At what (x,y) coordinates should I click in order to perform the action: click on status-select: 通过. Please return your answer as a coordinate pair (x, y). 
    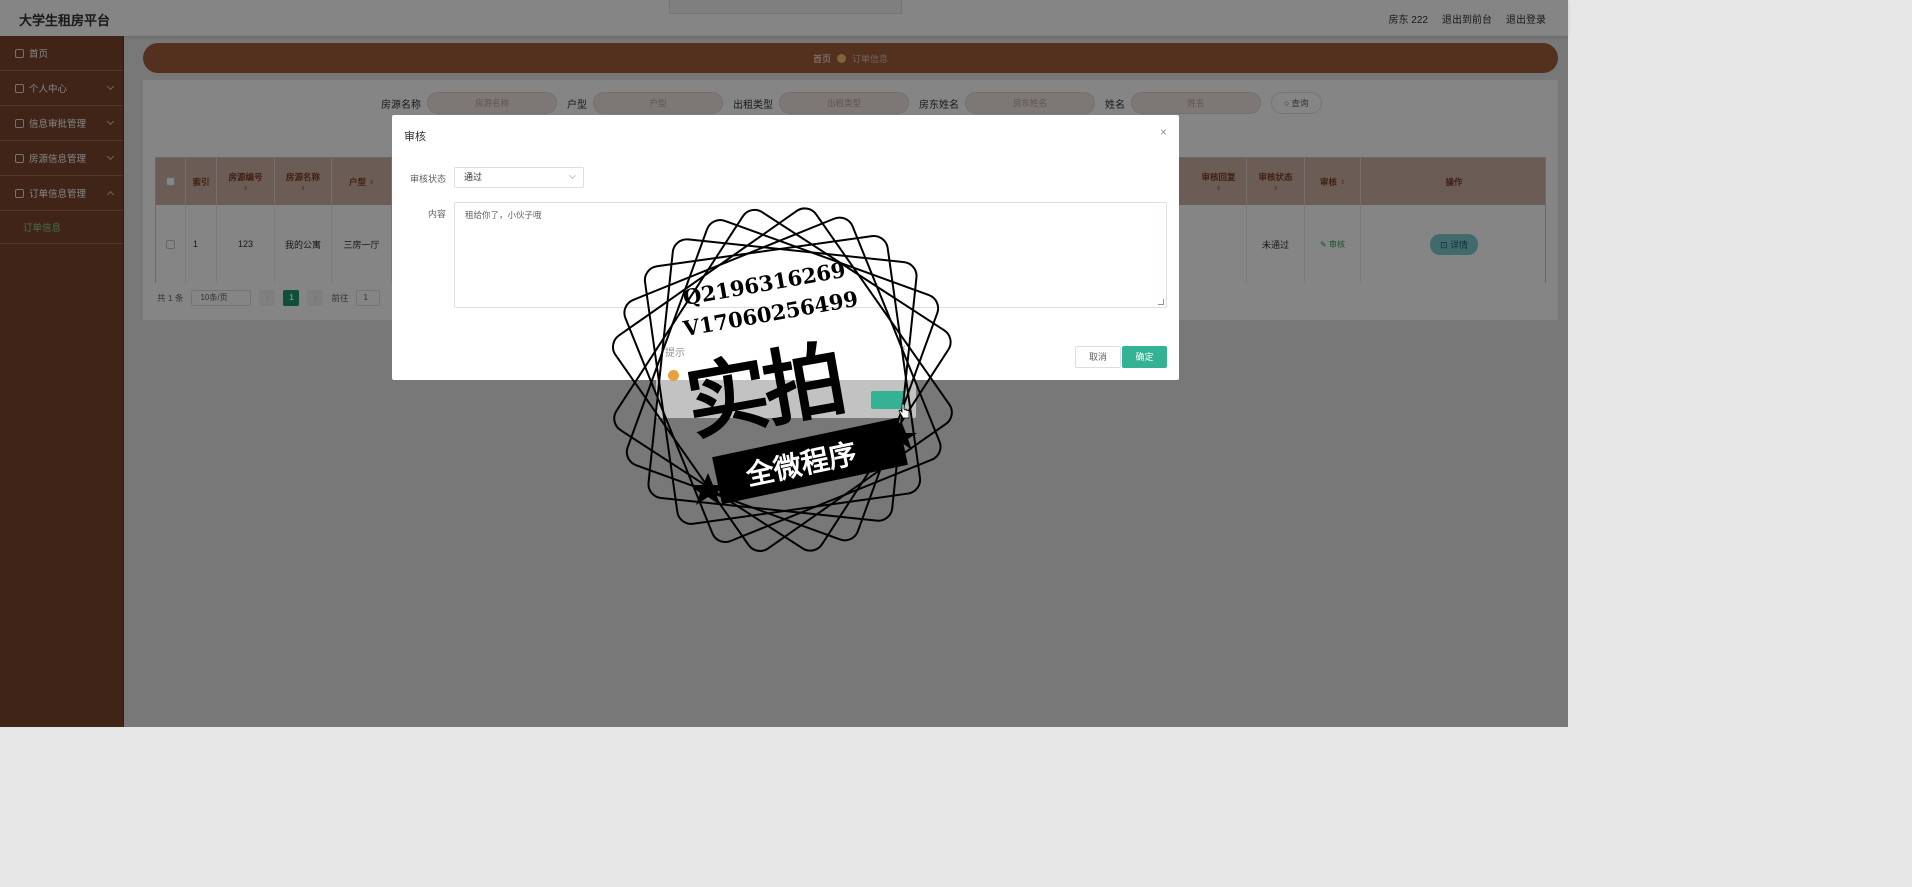
    Looking at the image, I should click on (519, 177).